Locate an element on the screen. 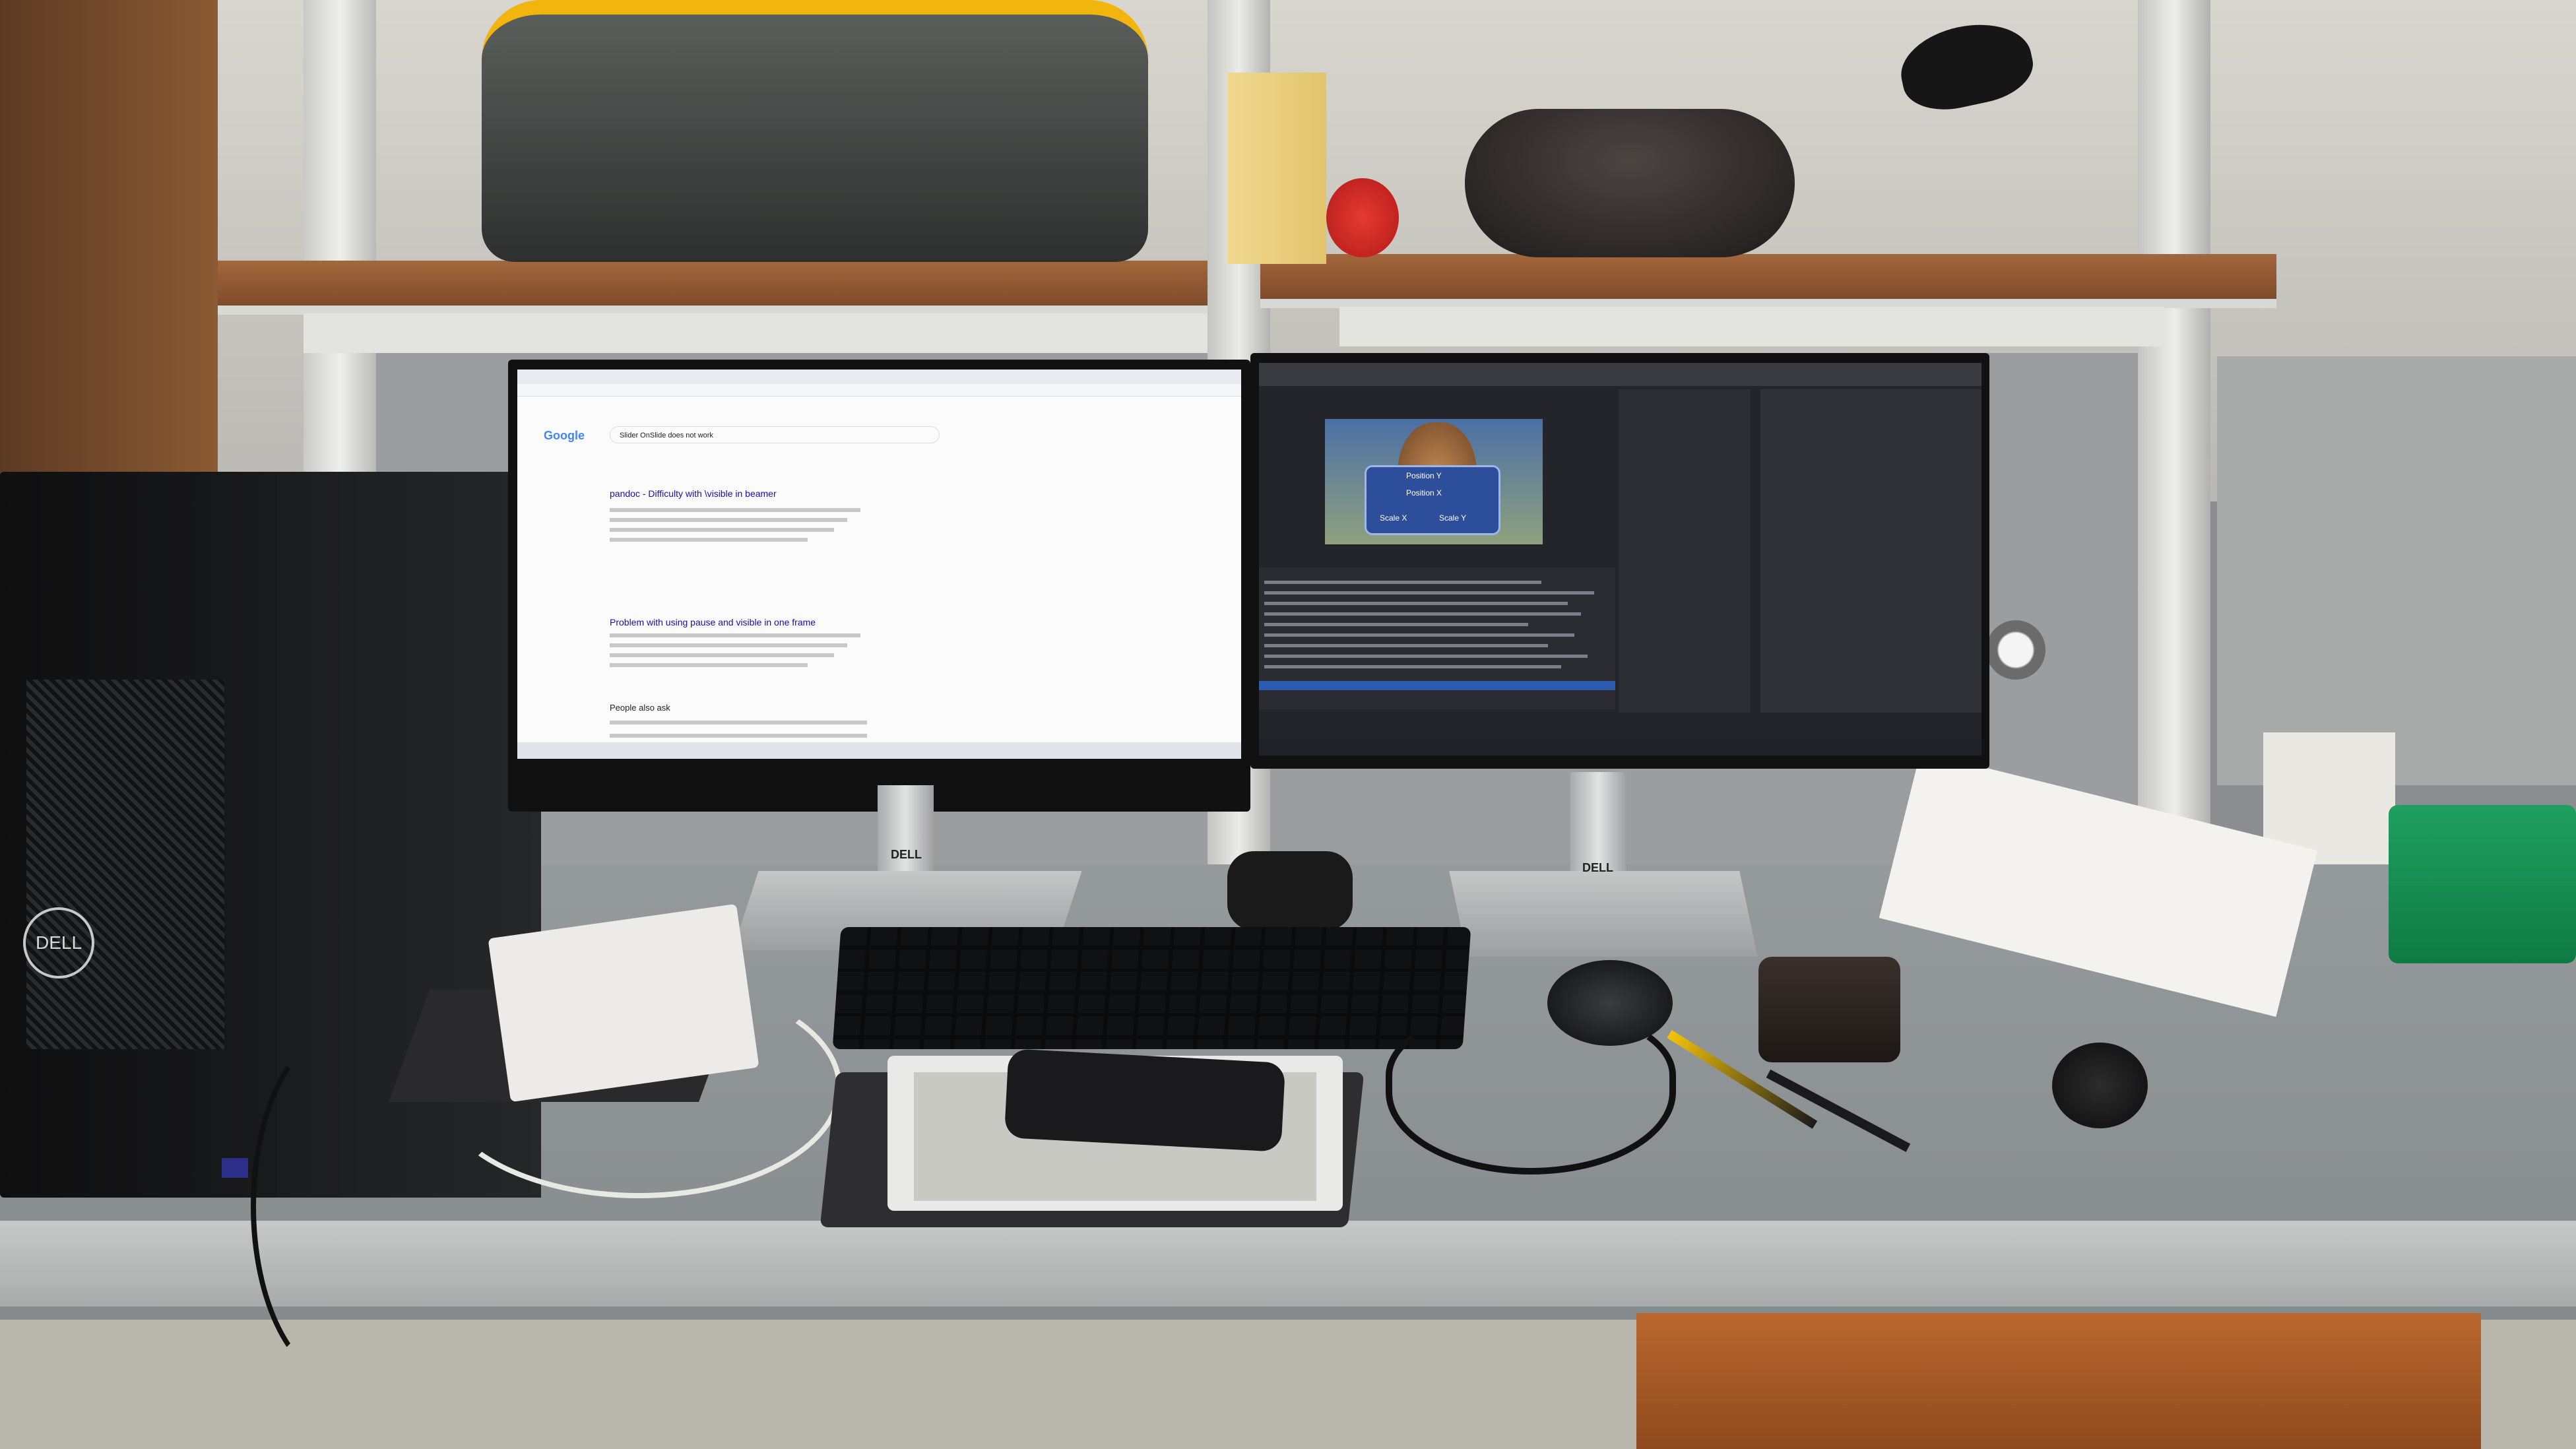  shelf-lip-right is located at coordinates (1751, 326).